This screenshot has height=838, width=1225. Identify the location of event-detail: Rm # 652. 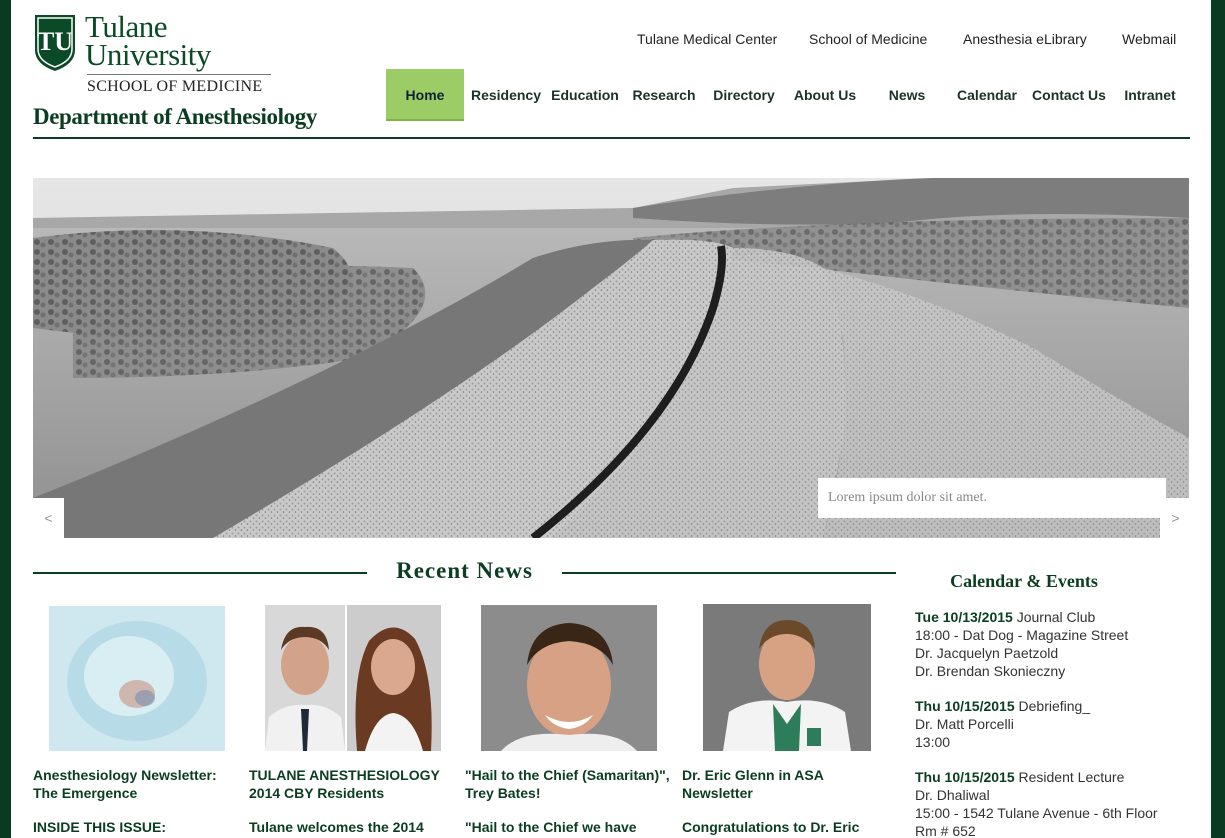
(945, 830).